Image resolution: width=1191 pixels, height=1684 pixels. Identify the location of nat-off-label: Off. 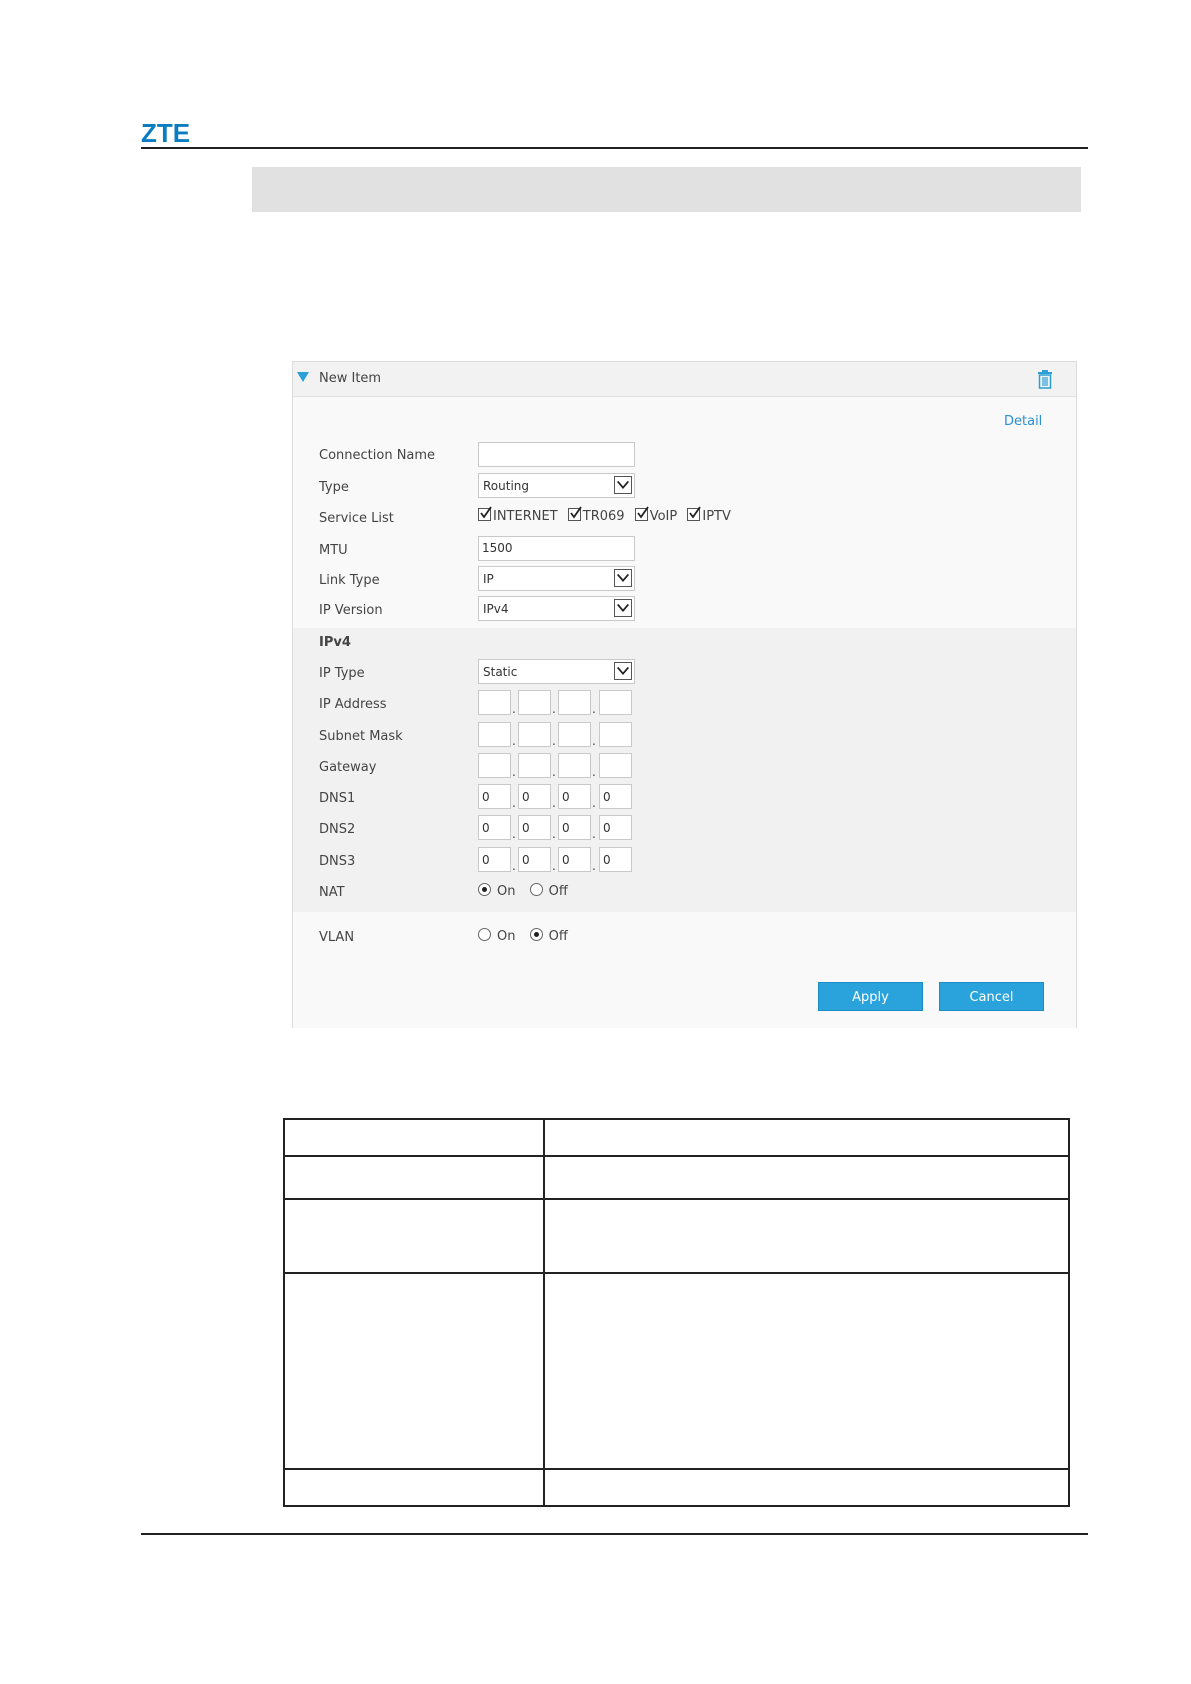
(558, 891).